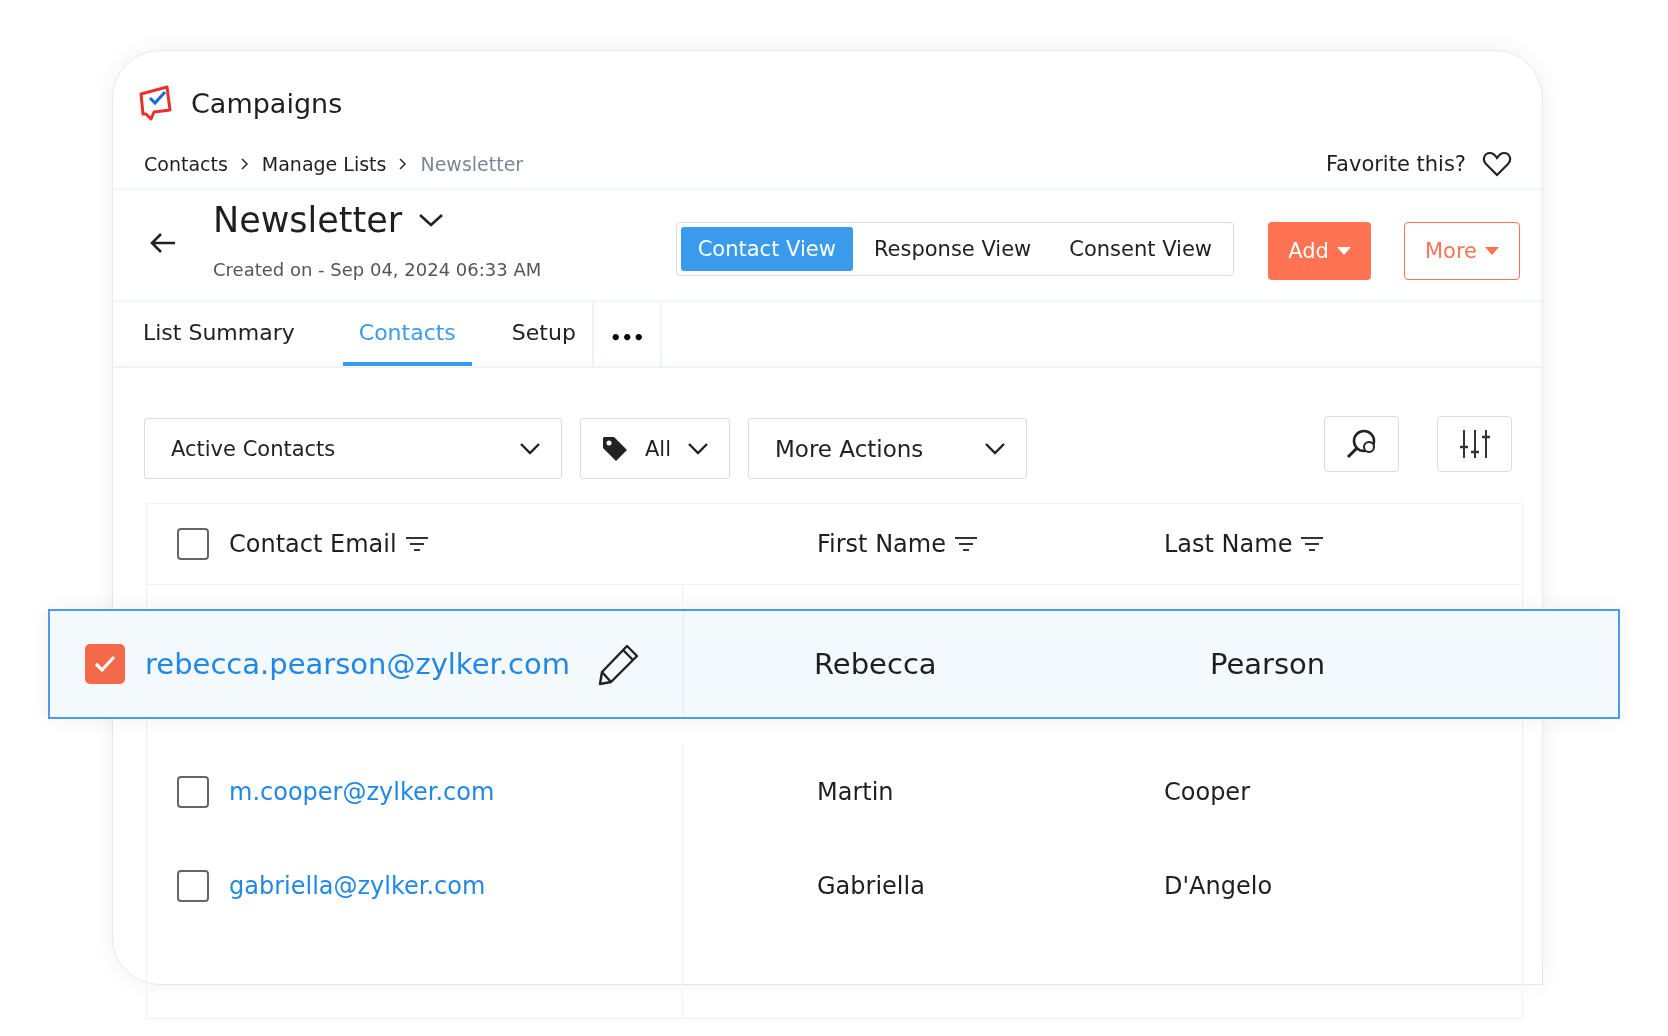 The image size is (1668, 1036). Describe the element at coordinates (308, 220) in the screenshot. I see `list-title: Newsletter` at that location.